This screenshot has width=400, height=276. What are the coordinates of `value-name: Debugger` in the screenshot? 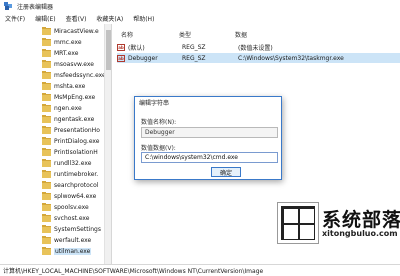 It's located at (143, 58).